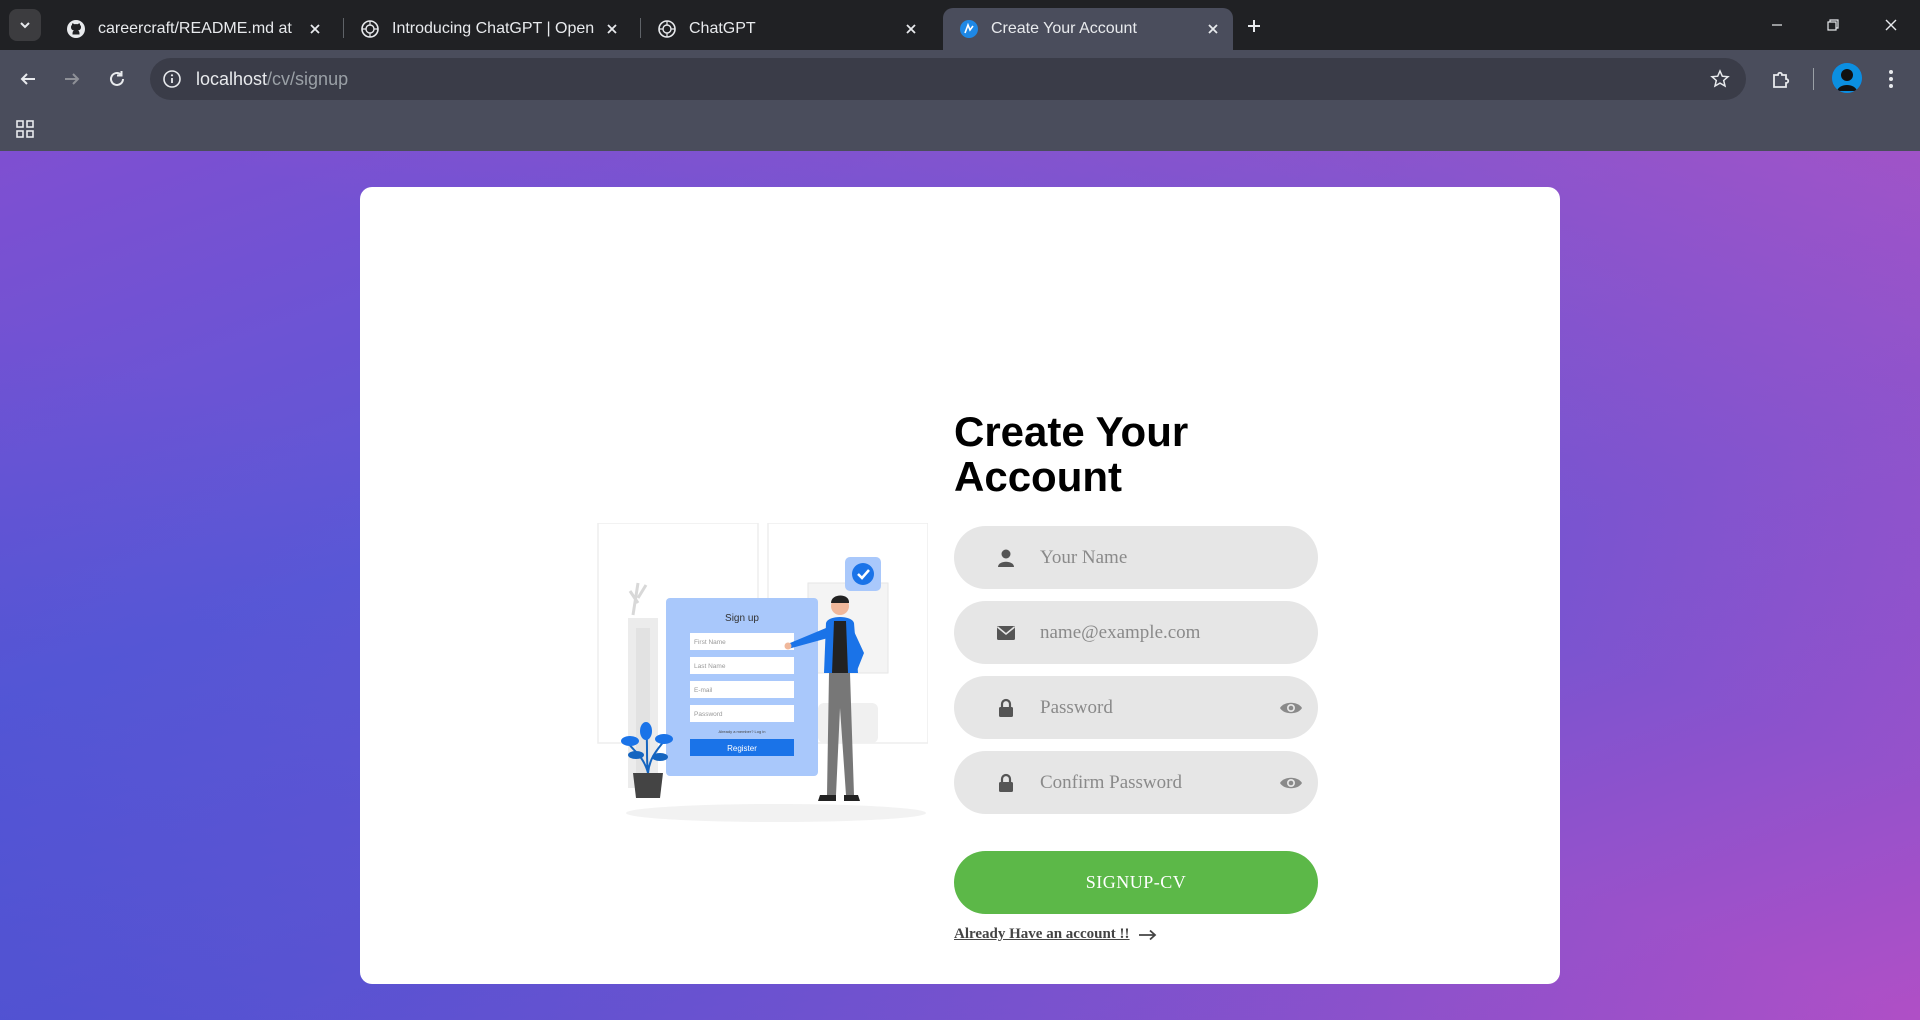 The image size is (1920, 1020). Describe the element at coordinates (197, 28) in the screenshot. I see `tab-title: careercraft/README.md at main` at that location.